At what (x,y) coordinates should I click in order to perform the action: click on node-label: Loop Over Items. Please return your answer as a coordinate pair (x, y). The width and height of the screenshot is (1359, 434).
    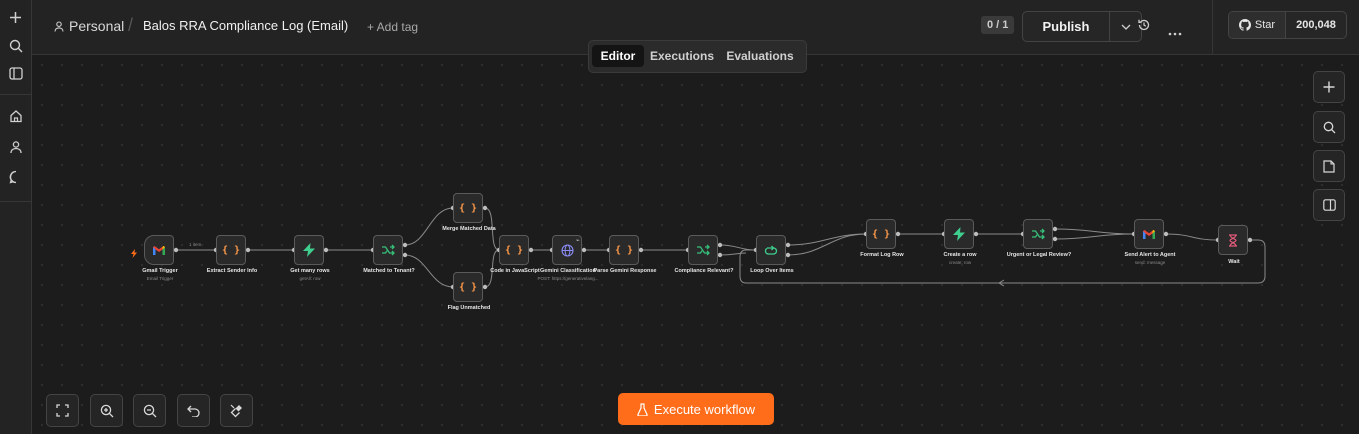
    Looking at the image, I should click on (772, 271).